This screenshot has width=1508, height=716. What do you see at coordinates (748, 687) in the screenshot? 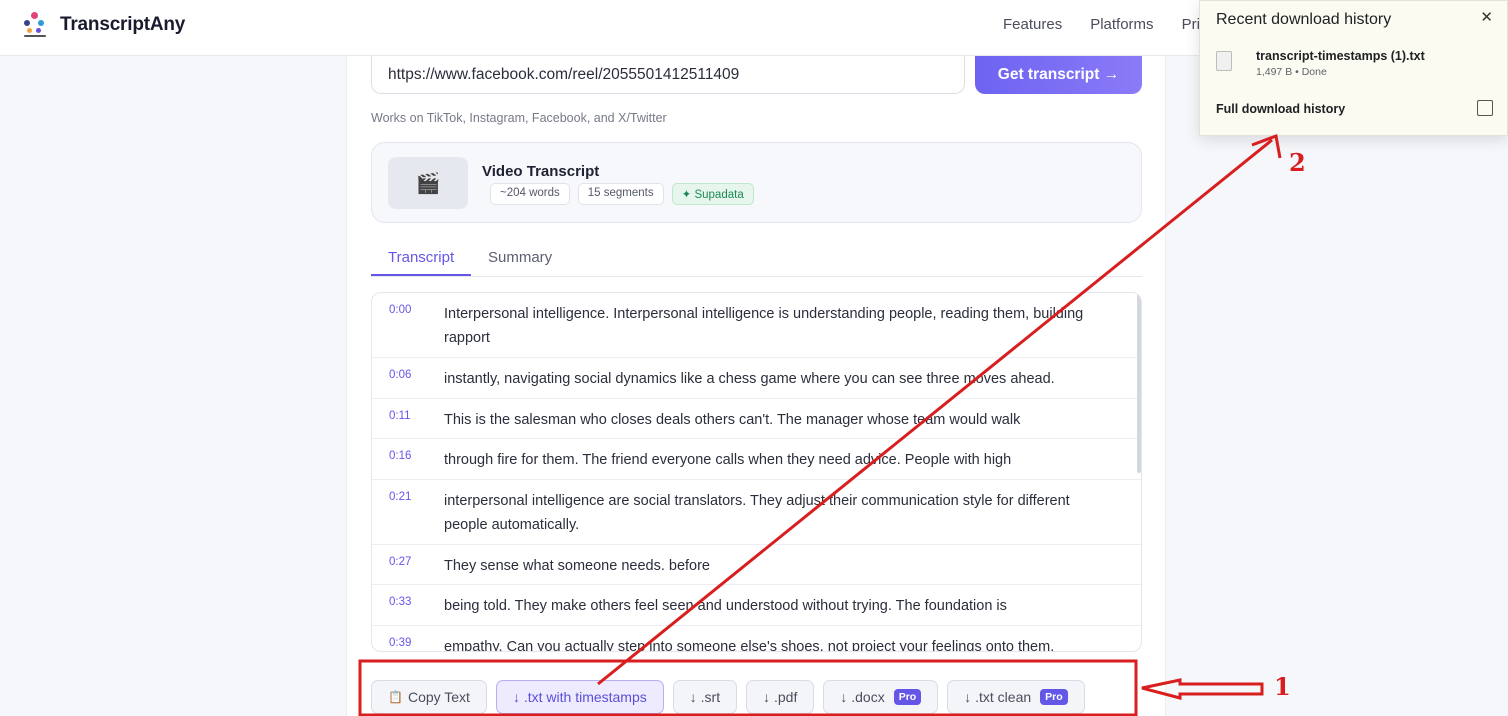
I see `highlight-box` at bounding box center [748, 687].